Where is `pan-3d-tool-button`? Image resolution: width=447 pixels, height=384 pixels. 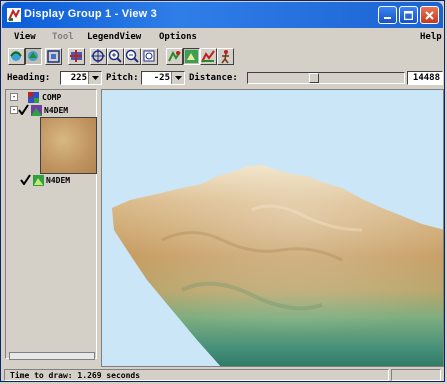
pan-3d-tool-button is located at coordinates (33, 56).